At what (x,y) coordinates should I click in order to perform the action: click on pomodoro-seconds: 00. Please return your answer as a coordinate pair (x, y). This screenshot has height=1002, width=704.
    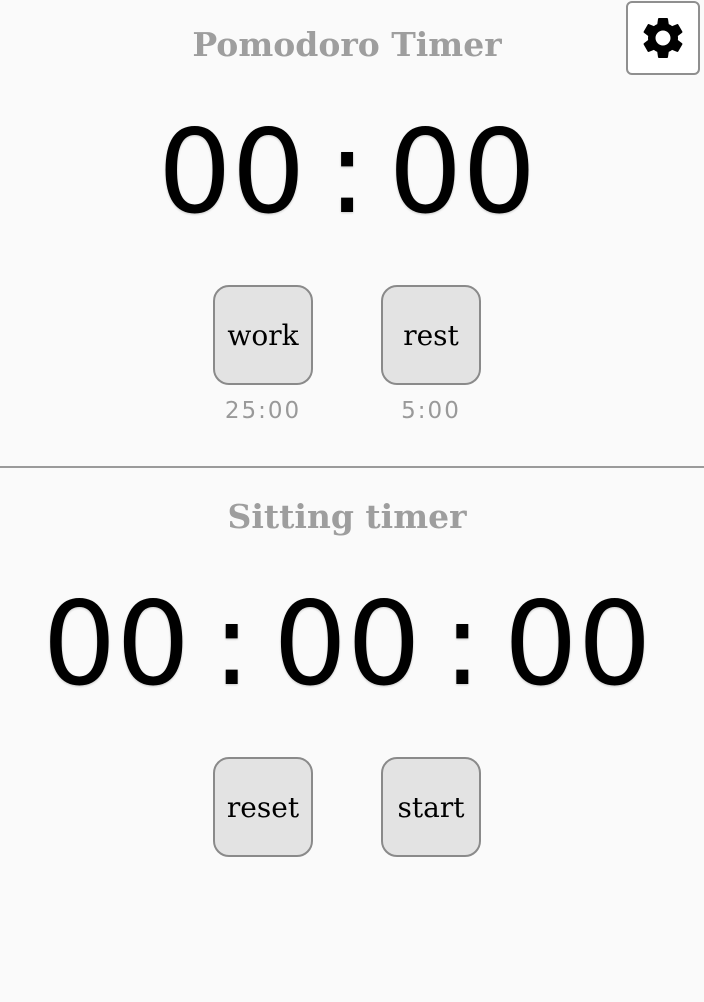
    Looking at the image, I should click on (462, 172).